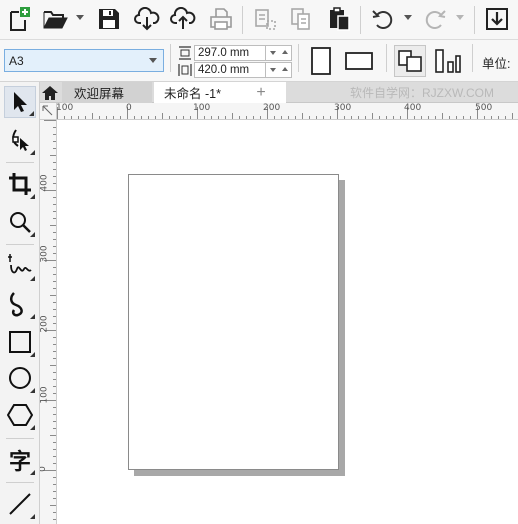 This screenshot has height=524, width=518. I want to click on page-height-icon, so click(185, 70).